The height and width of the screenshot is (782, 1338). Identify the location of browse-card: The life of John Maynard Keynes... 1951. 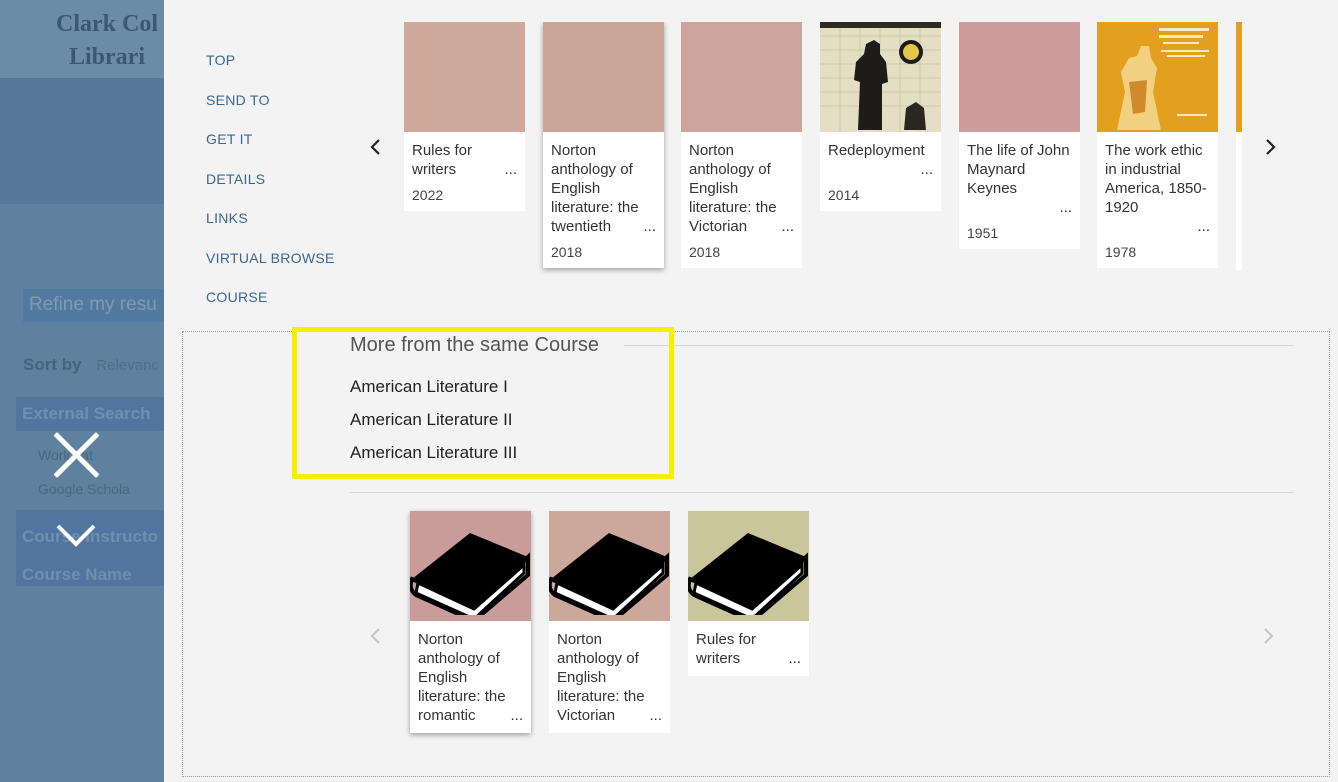
(1019, 135).